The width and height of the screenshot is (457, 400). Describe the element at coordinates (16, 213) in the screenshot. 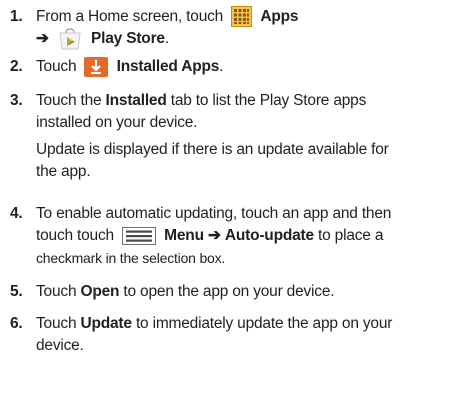

I see `step-number: 4.` at that location.